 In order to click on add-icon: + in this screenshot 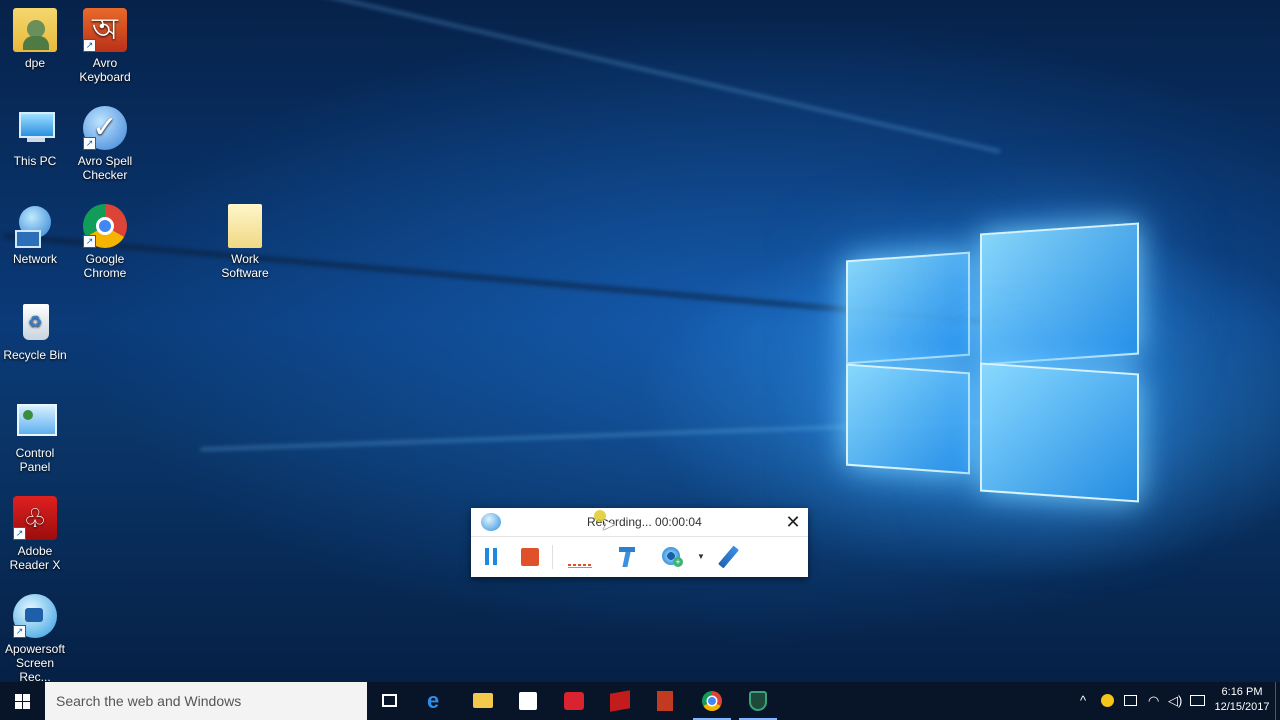, I will do `click(678, 562)`.